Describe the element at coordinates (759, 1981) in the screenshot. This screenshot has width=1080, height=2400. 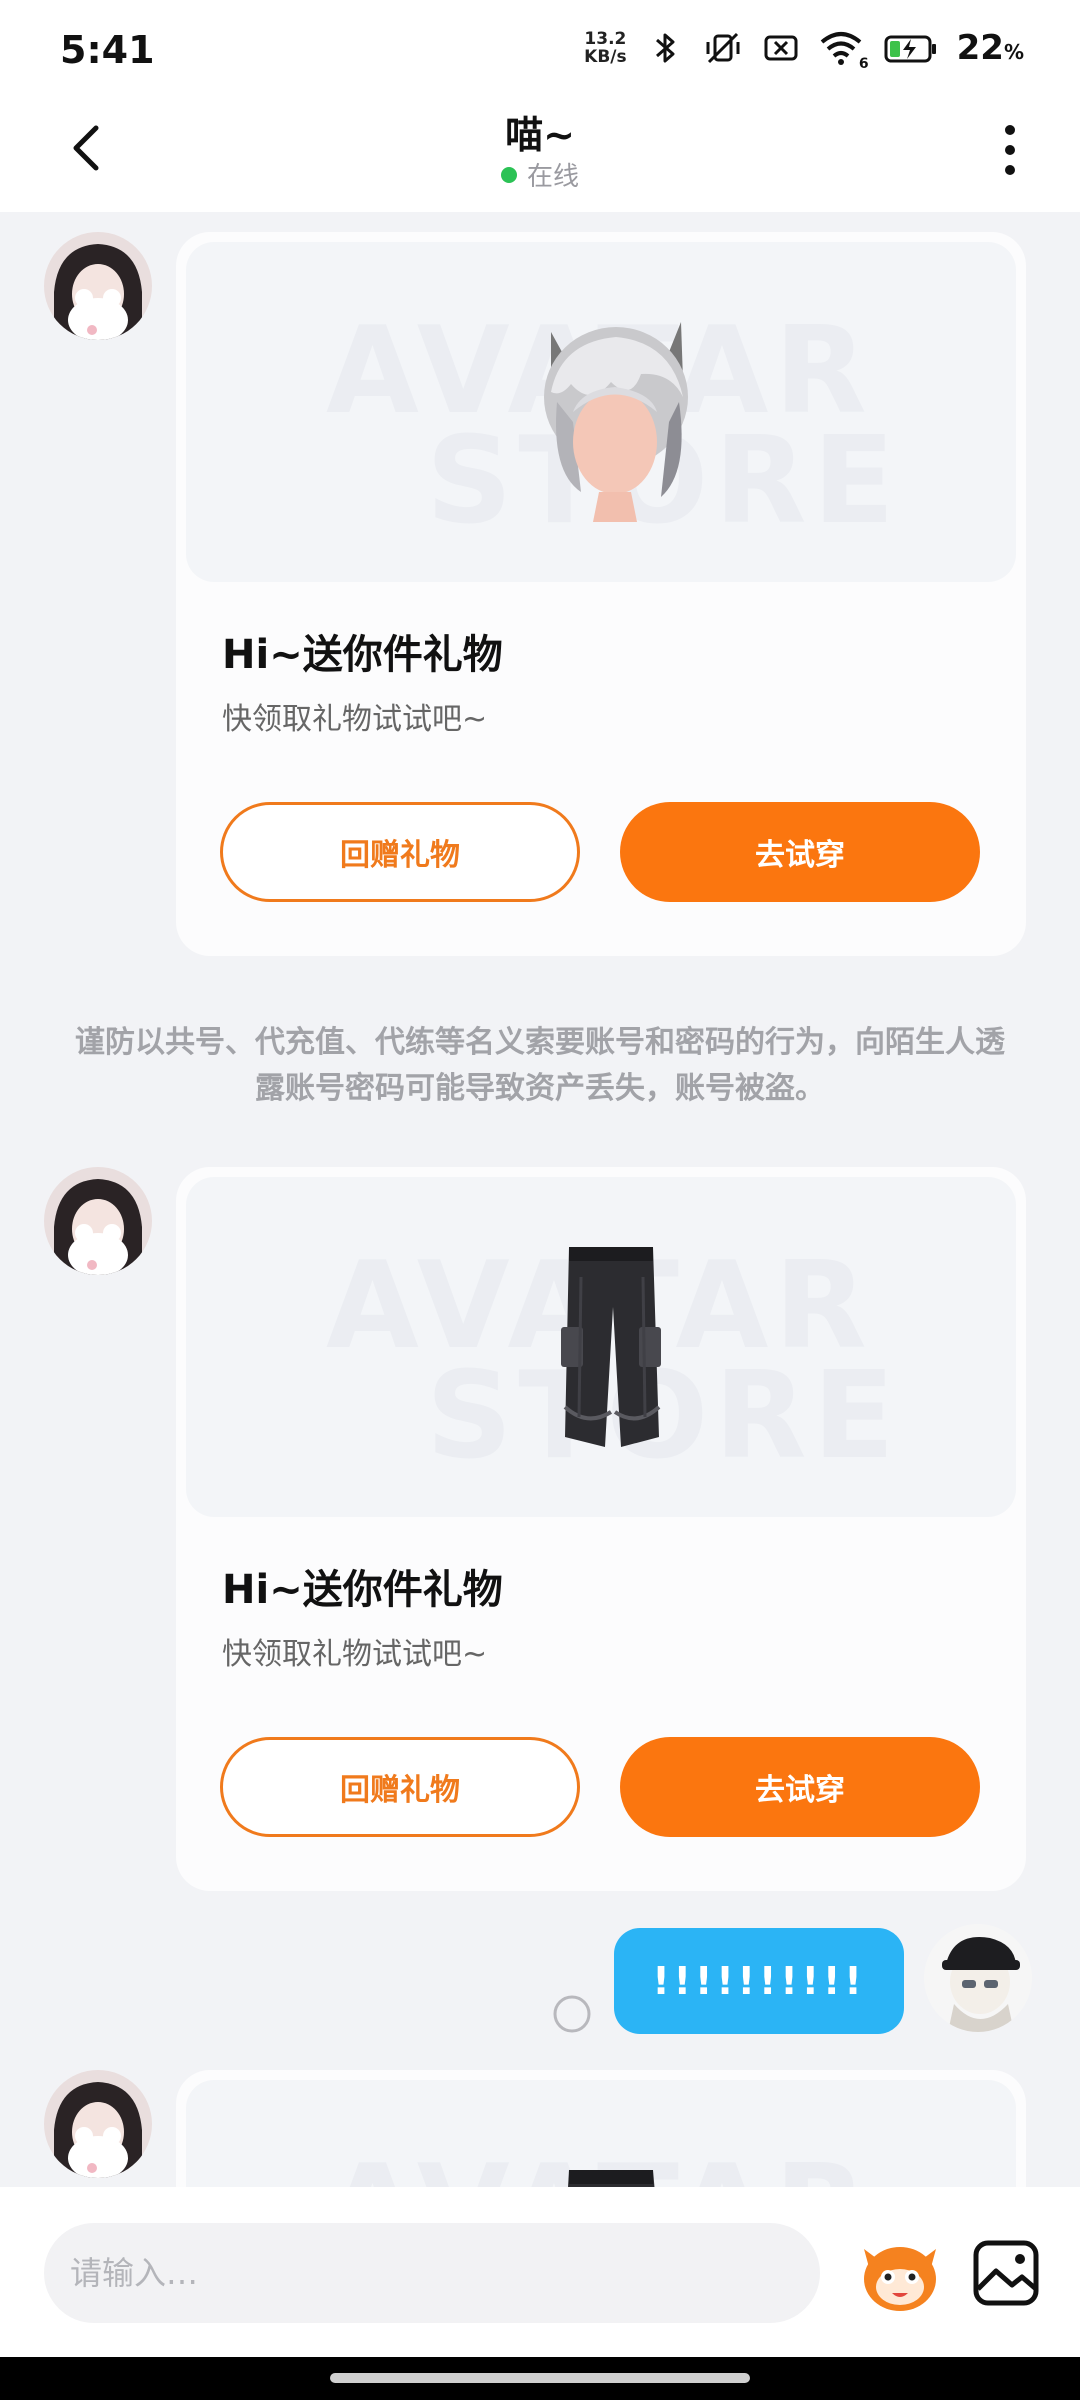
I see `my-message-bubble: !!!!!!!!!!` at that location.